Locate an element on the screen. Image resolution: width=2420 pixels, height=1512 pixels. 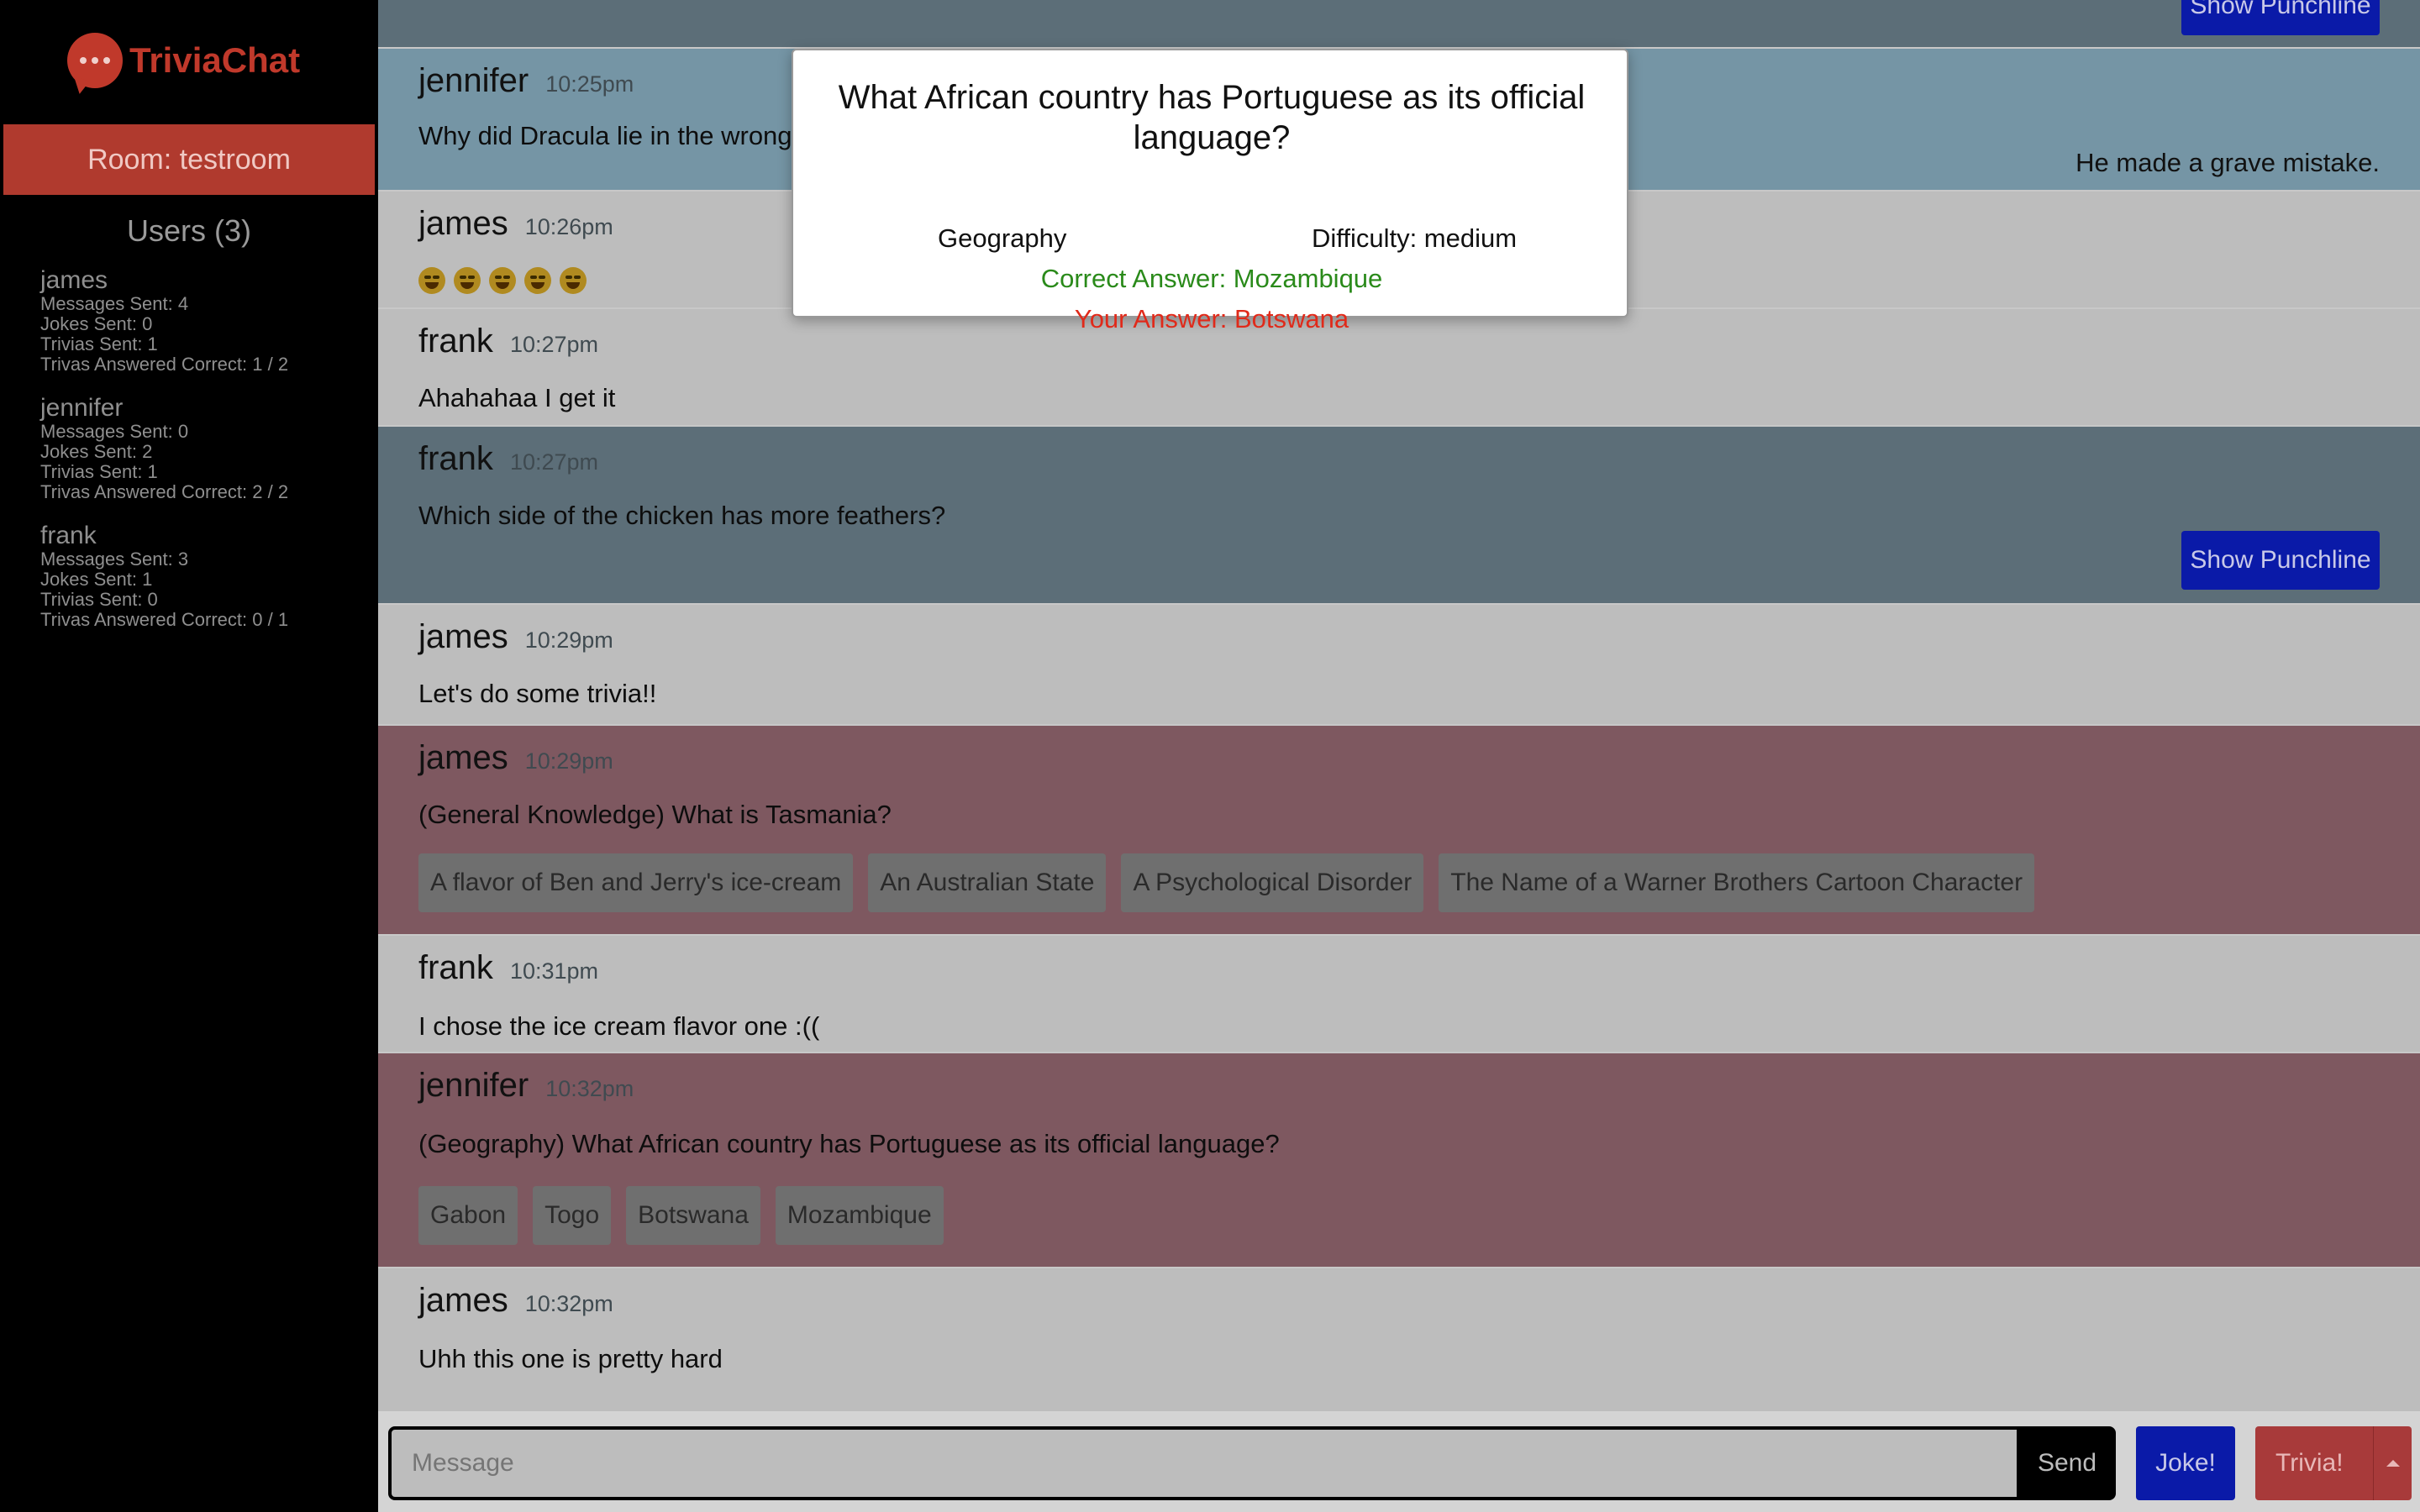
message-chat: james 10:29pm Let's do some trivia!! is located at coordinates (1399, 663).